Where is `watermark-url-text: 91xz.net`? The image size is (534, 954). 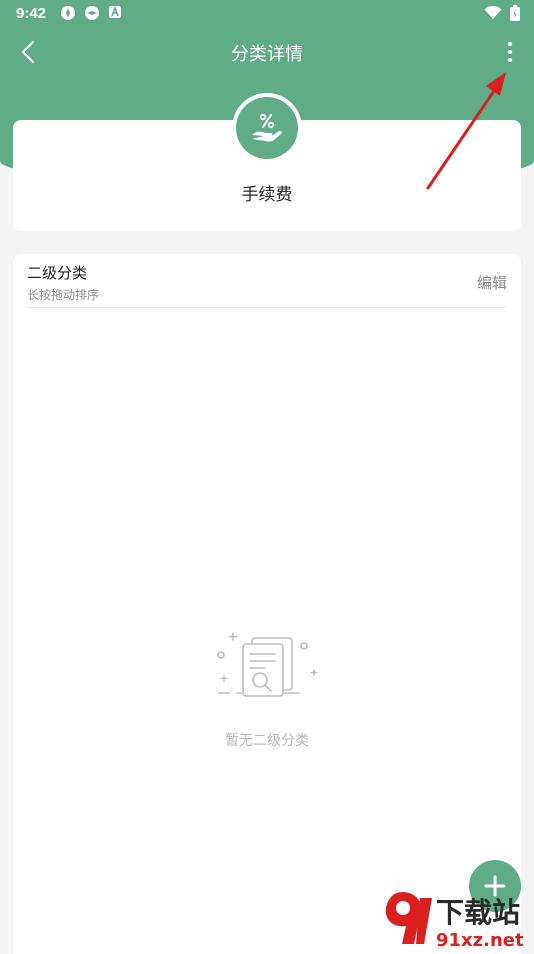
watermark-url-text: 91xz.net is located at coordinates (480, 940).